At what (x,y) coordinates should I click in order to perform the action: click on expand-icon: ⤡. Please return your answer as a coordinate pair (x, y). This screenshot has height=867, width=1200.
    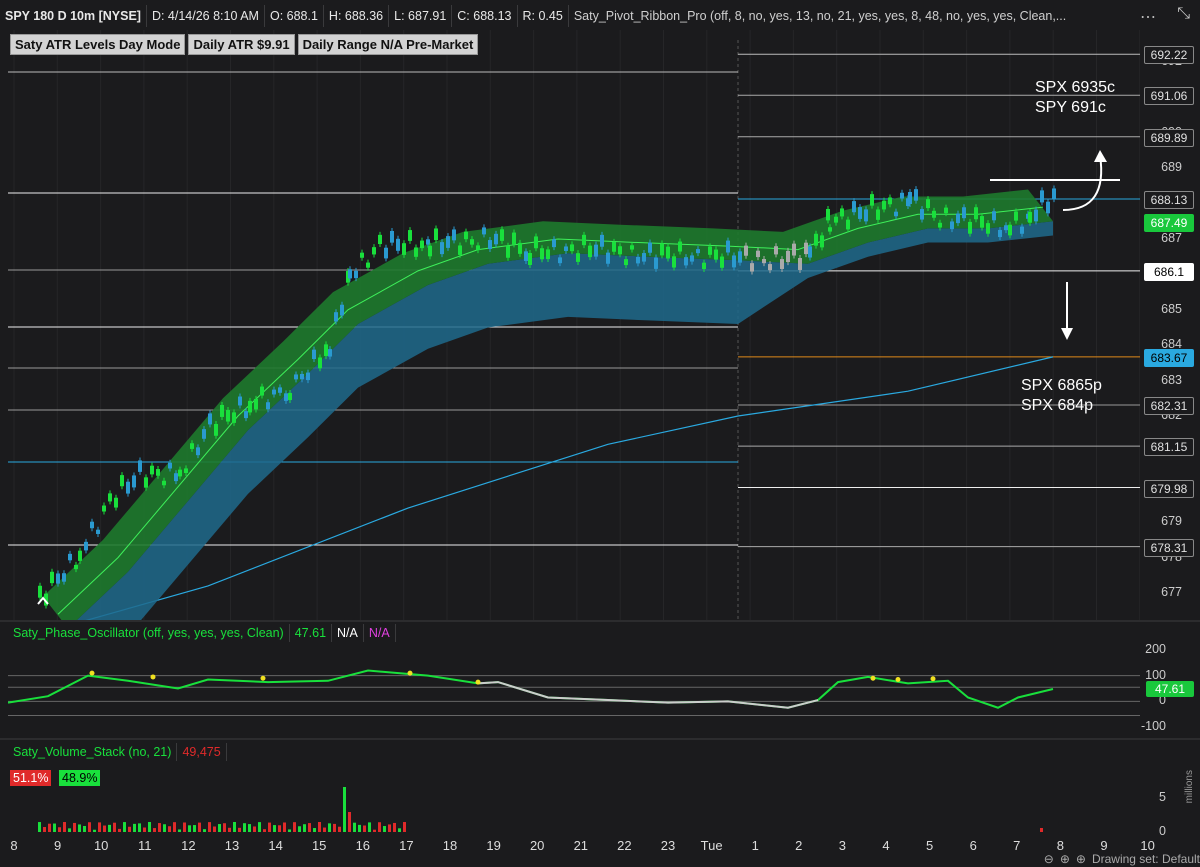
    Looking at the image, I should click on (1183, 14).